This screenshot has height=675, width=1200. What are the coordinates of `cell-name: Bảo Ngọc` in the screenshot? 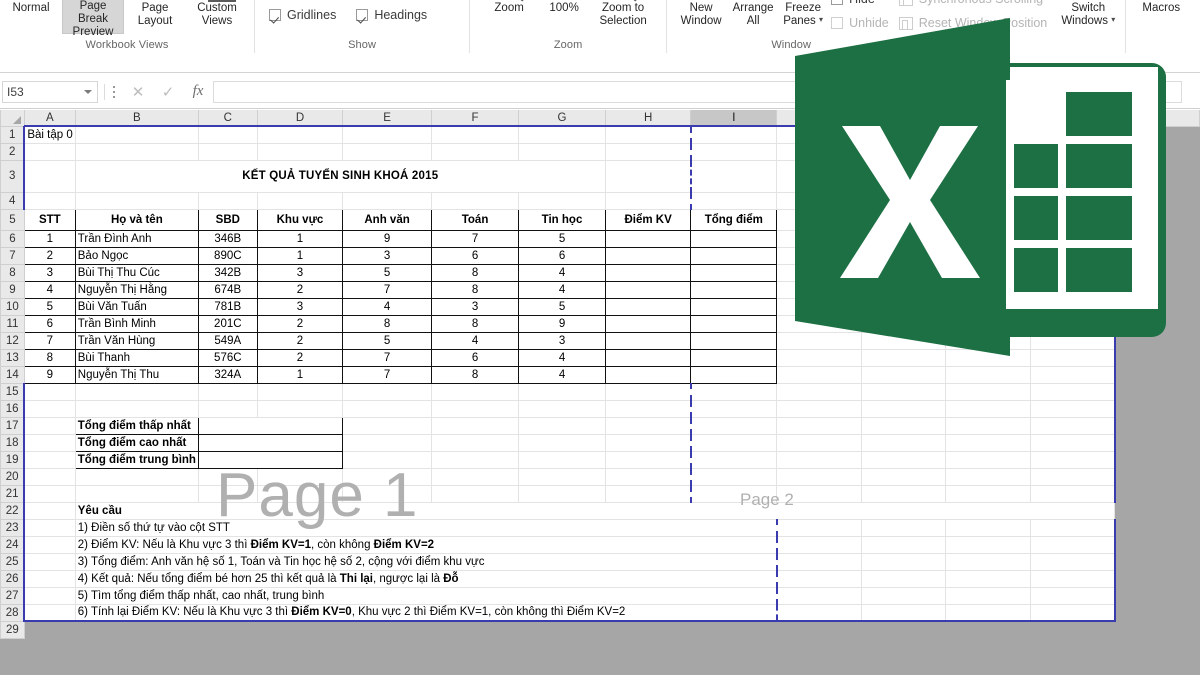 It's located at (136, 255).